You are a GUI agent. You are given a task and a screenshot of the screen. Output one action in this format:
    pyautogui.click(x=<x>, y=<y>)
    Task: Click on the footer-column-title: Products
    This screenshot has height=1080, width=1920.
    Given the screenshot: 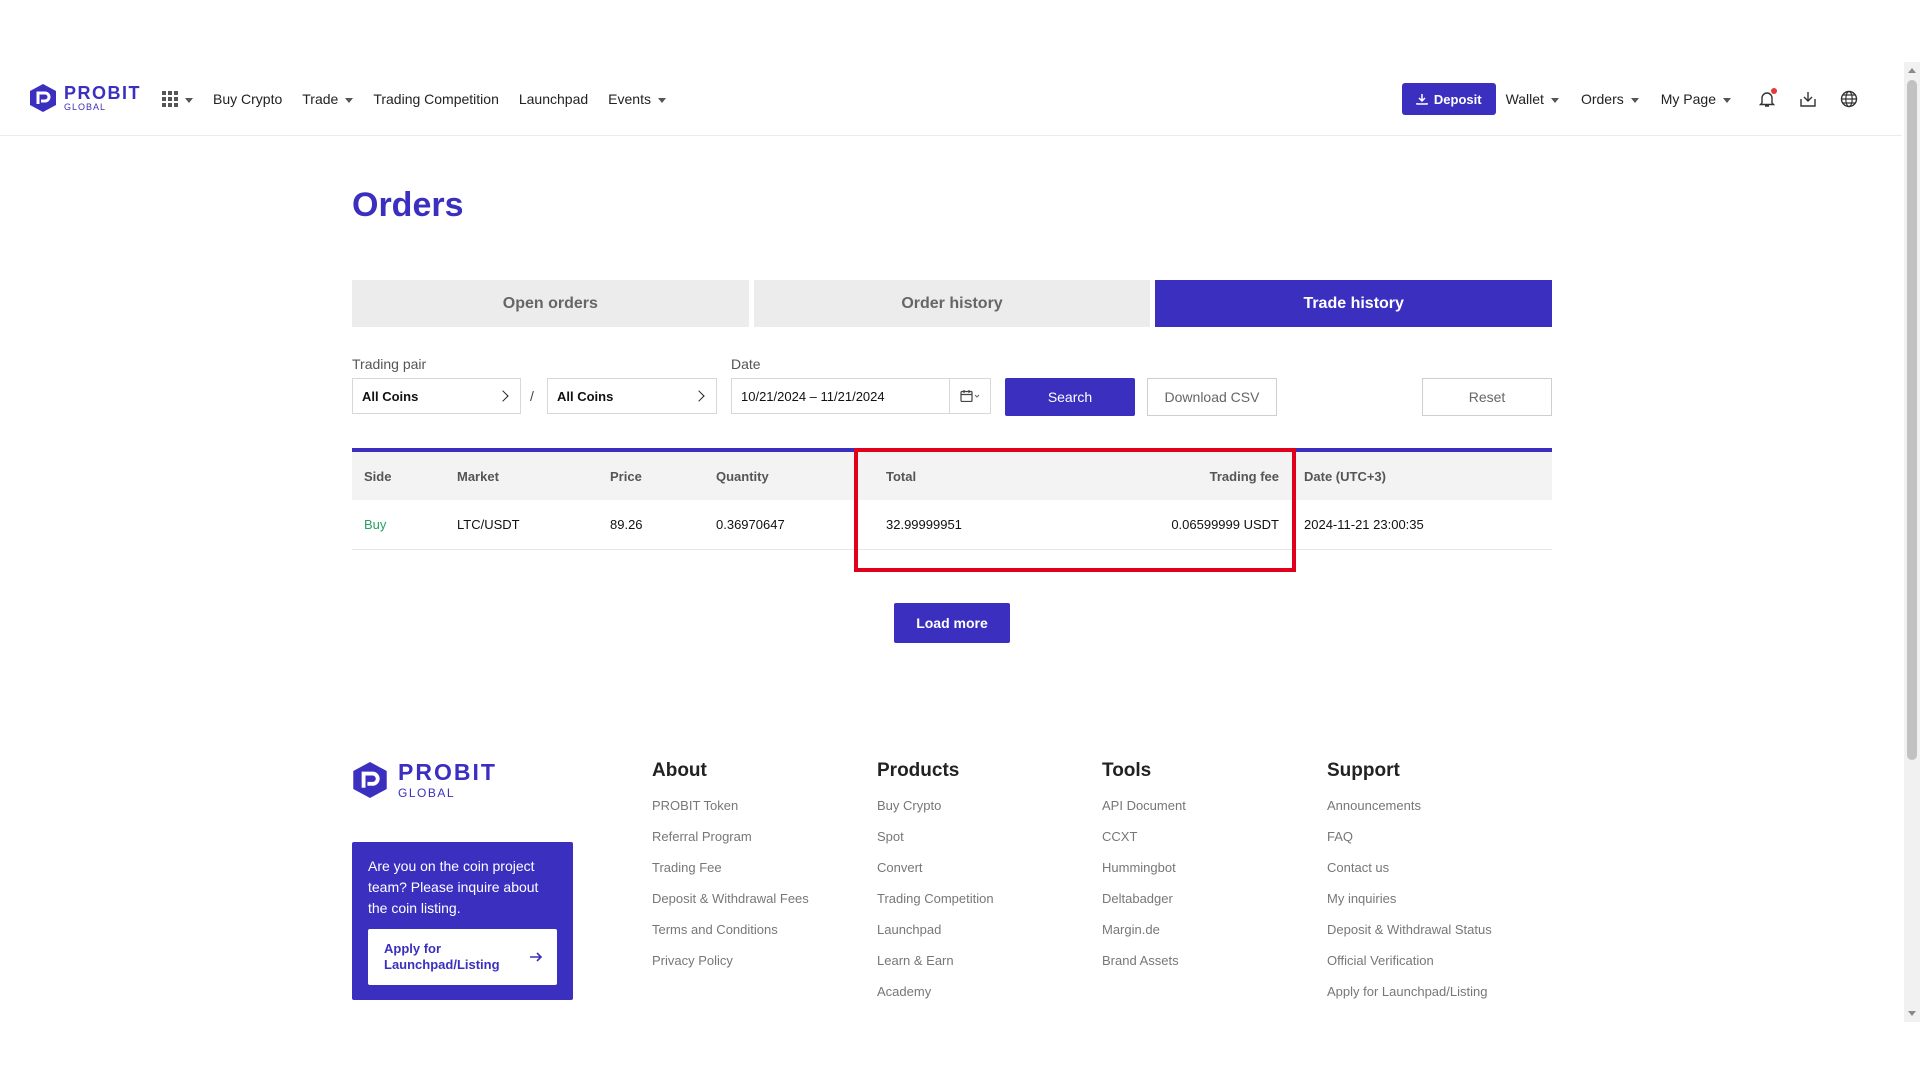 What is the action you would take?
    pyautogui.click(x=918, y=770)
    